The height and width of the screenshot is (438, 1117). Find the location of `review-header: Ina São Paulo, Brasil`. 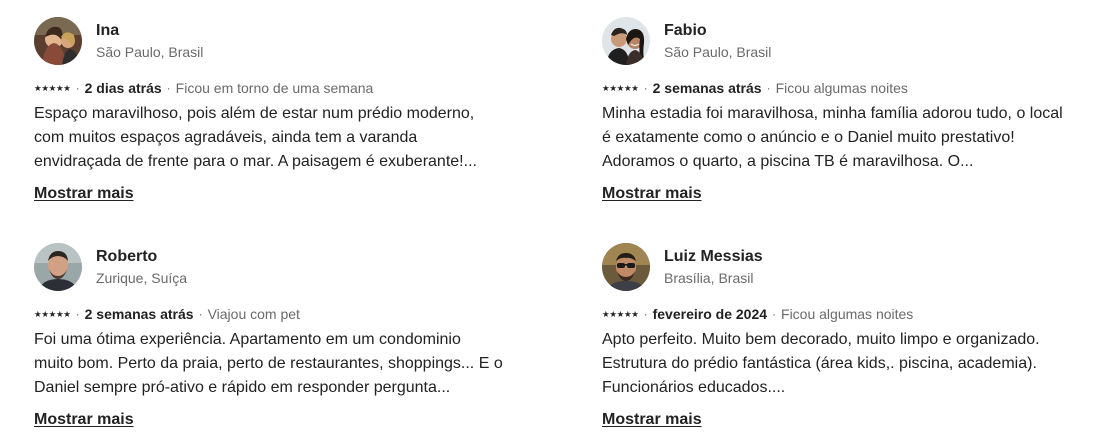

review-header: Ina São Paulo, Brasil is located at coordinates (269, 41).